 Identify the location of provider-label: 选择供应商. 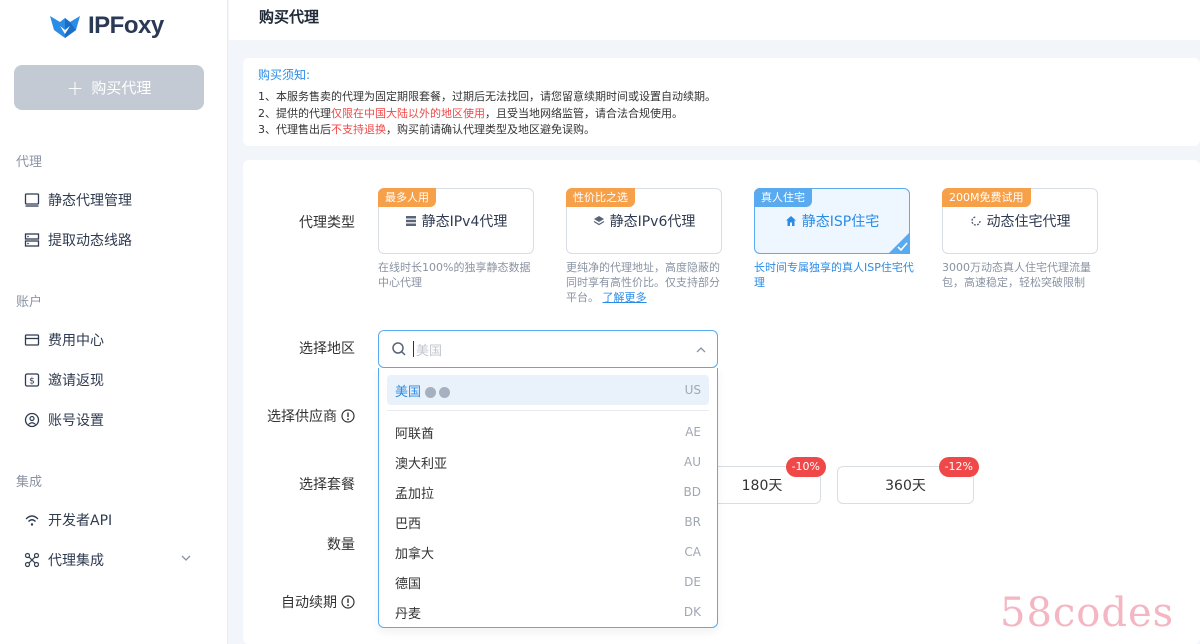
(299, 416).